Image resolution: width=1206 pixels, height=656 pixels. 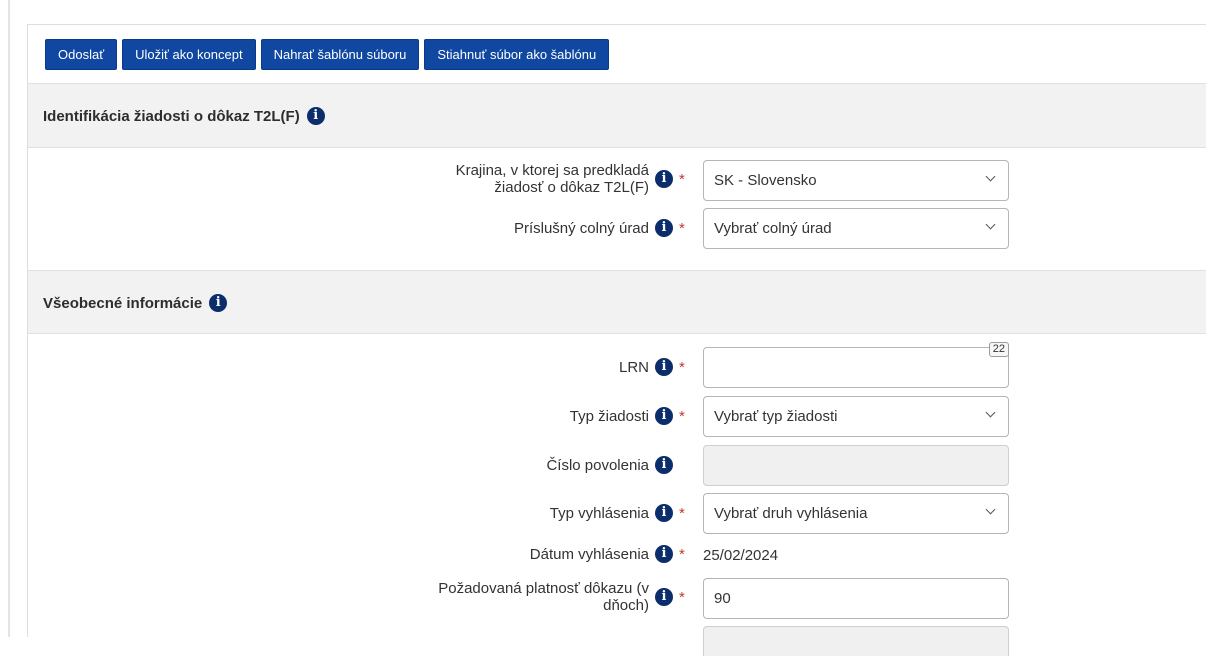 I want to click on country-select: SK - Slovensko, so click(x=856, y=180).